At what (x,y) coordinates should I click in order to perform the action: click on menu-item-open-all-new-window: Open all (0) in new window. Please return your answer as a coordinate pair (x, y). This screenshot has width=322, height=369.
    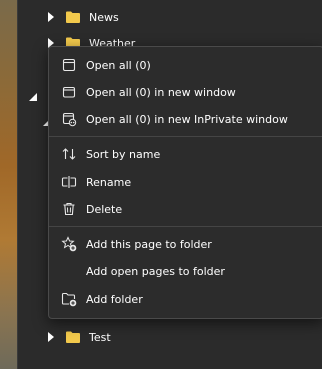
    Looking at the image, I should click on (185, 92).